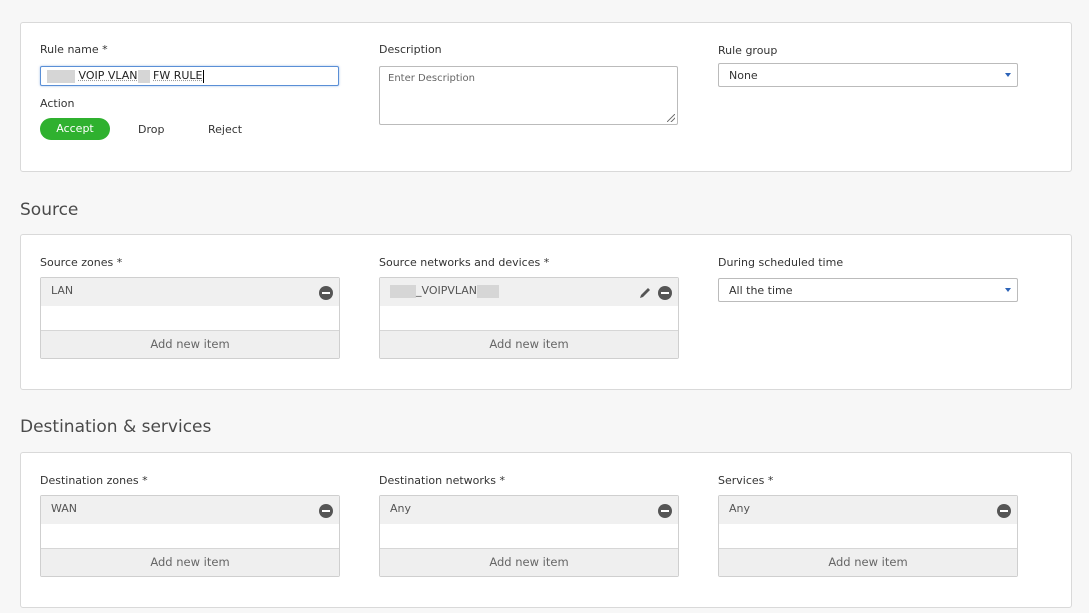 This screenshot has height=613, width=1089. Describe the element at coordinates (108, 75) in the screenshot. I see `rule-name-part1: VOIP VLAN` at that location.